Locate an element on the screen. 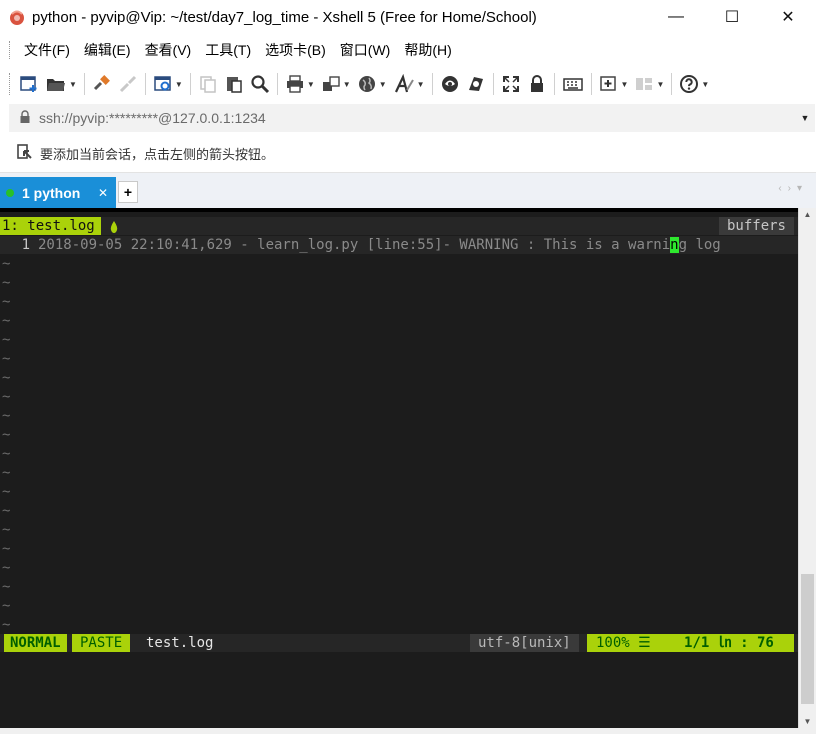 This screenshot has height=734, width=816. transfer-button: ▼ is located at coordinates (336, 84).